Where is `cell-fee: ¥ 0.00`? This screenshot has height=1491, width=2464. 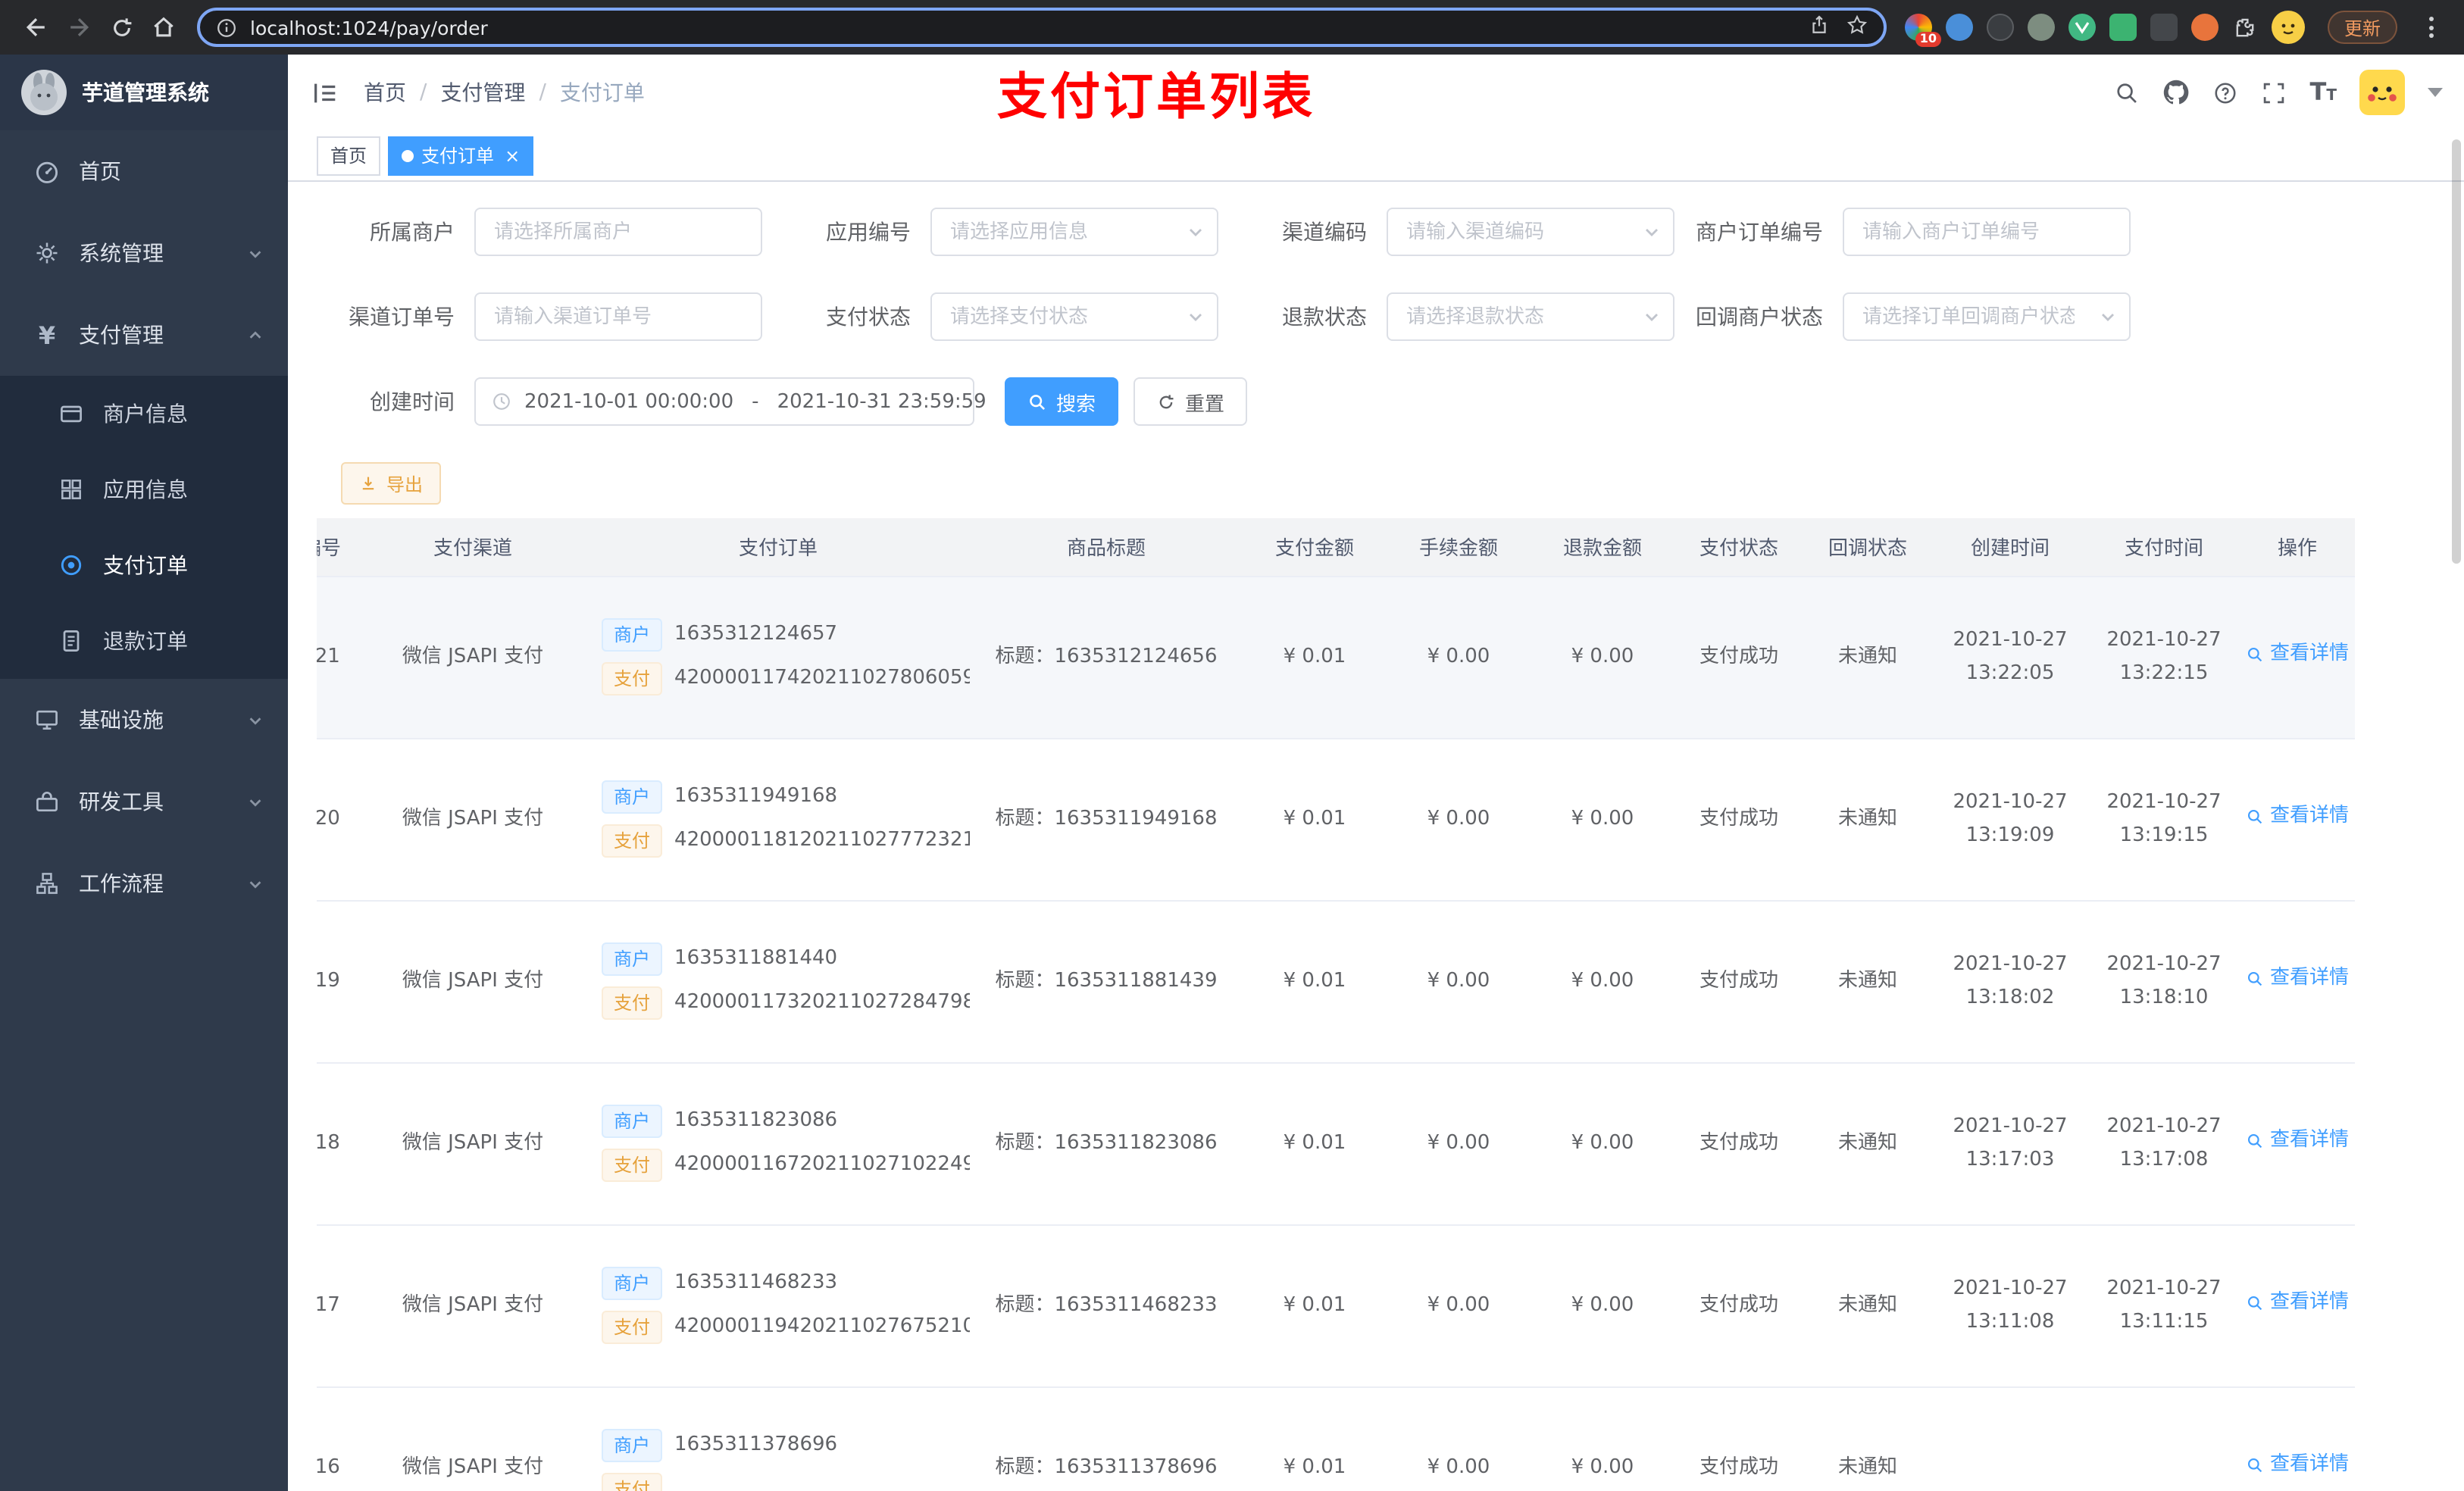
cell-fee: ¥ 0.00 is located at coordinates (1459, 1438).